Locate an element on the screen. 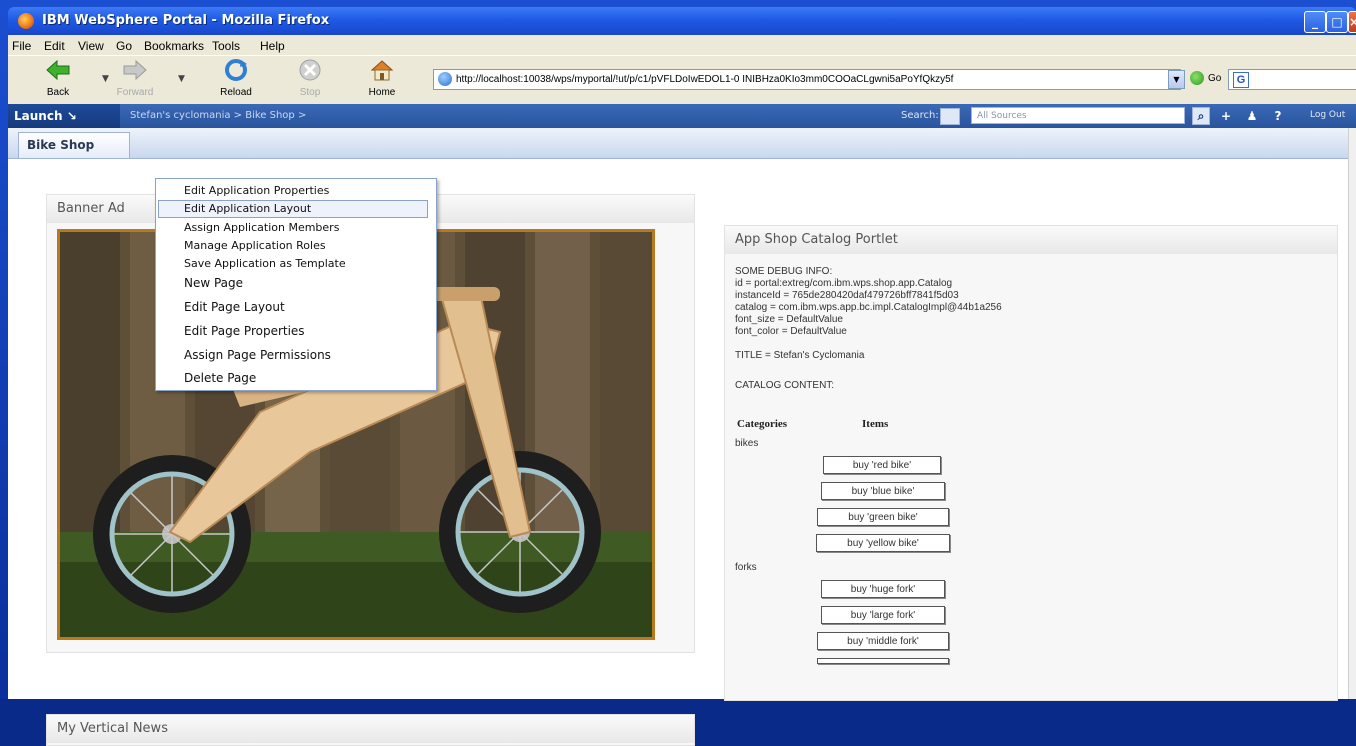 This screenshot has height=746, width=1356. vertical-scrollbar is located at coordinates (1352, 413).